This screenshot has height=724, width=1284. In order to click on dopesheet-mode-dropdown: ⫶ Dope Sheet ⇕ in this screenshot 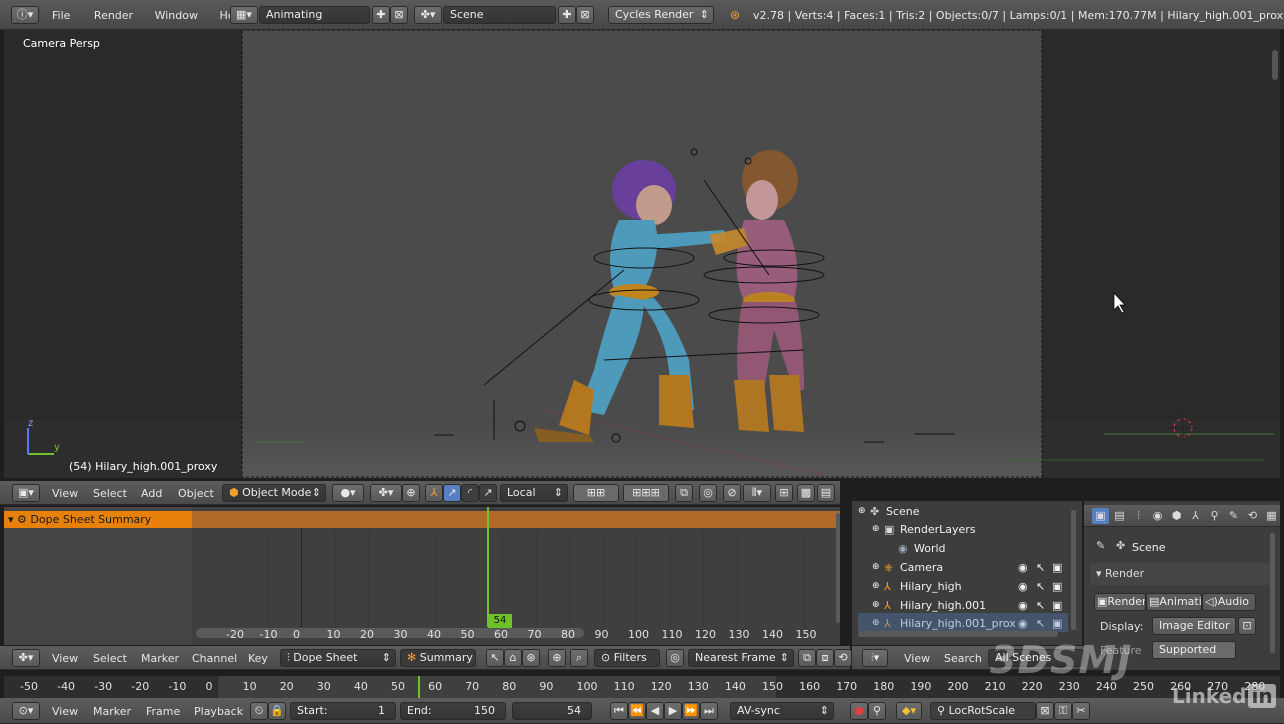, I will do `click(338, 658)`.